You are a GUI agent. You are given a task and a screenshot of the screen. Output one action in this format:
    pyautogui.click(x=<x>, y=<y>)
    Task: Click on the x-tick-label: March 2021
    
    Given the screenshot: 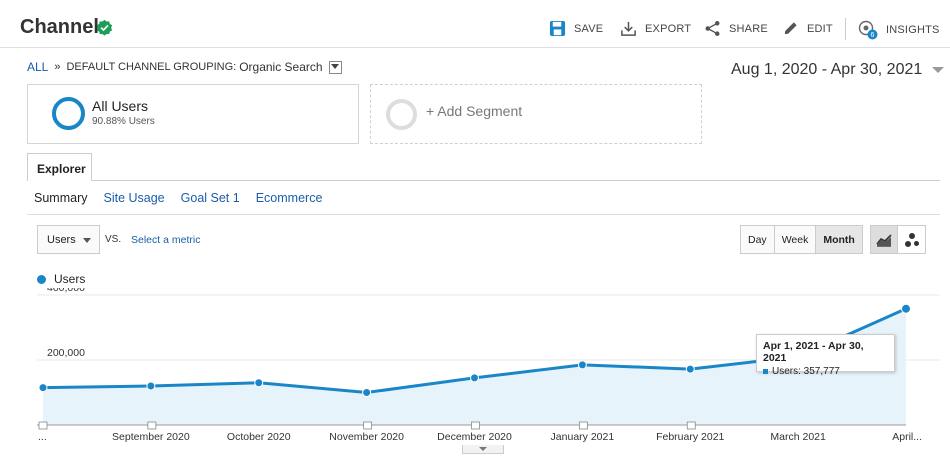 What is the action you would take?
    pyautogui.click(x=798, y=437)
    